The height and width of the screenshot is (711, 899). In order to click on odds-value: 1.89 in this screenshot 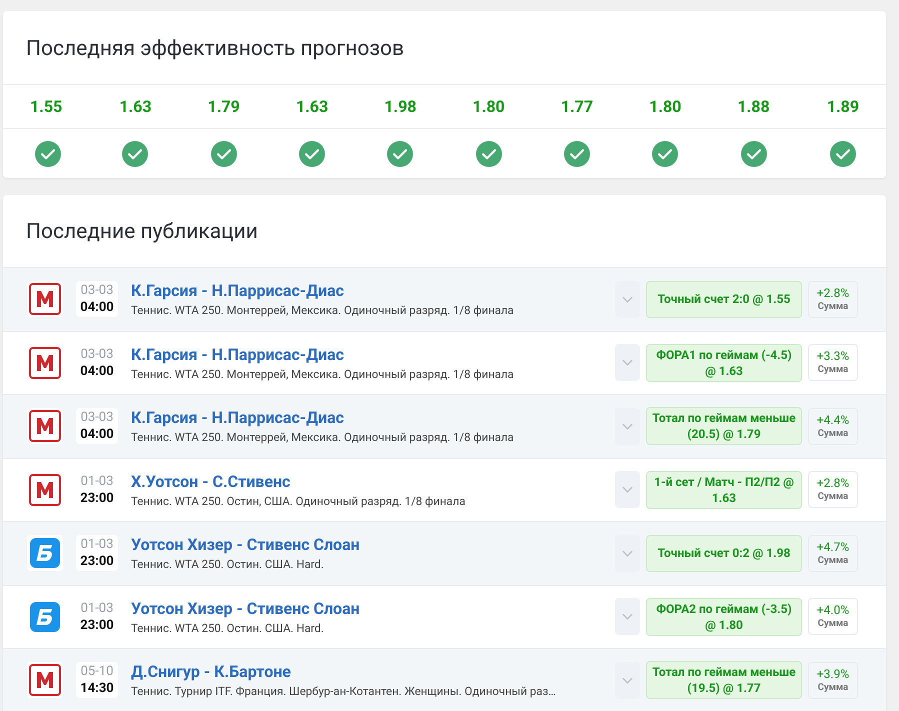, I will do `click(842, 106)`.